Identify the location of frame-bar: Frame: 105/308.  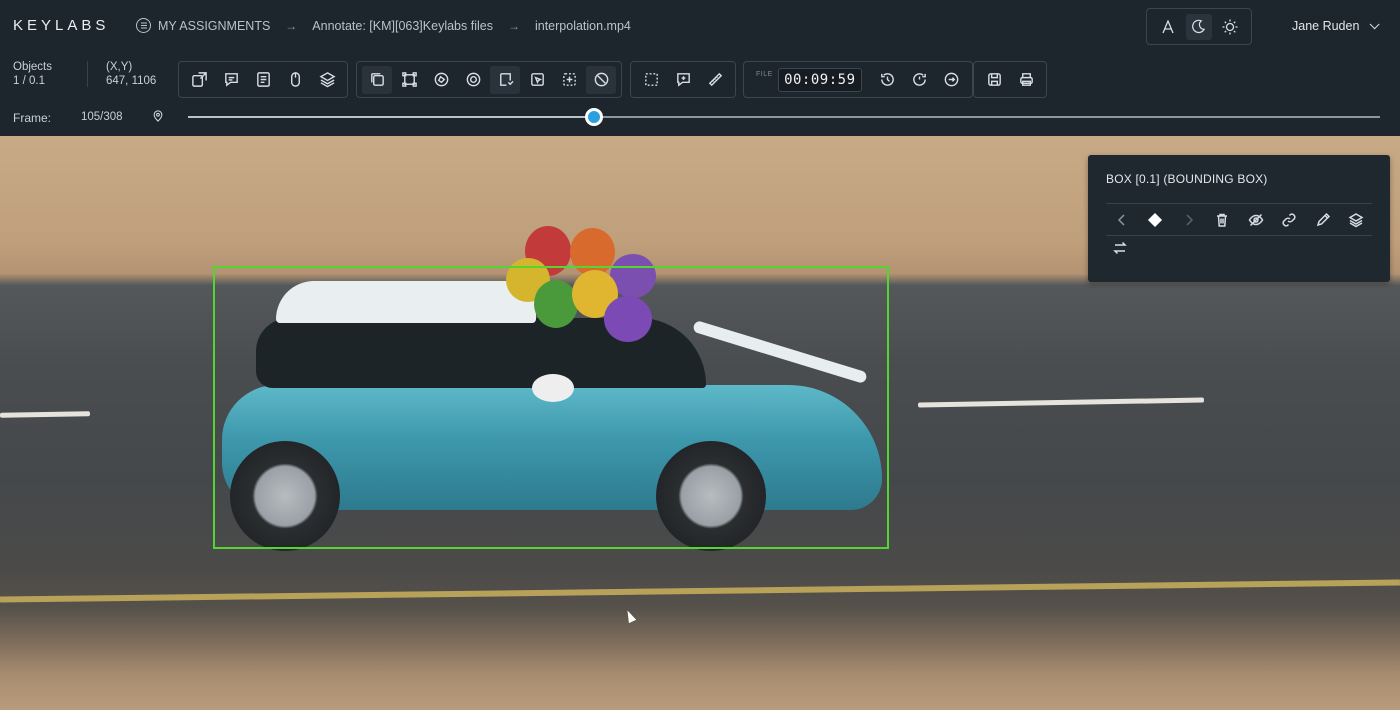
(700, 118).